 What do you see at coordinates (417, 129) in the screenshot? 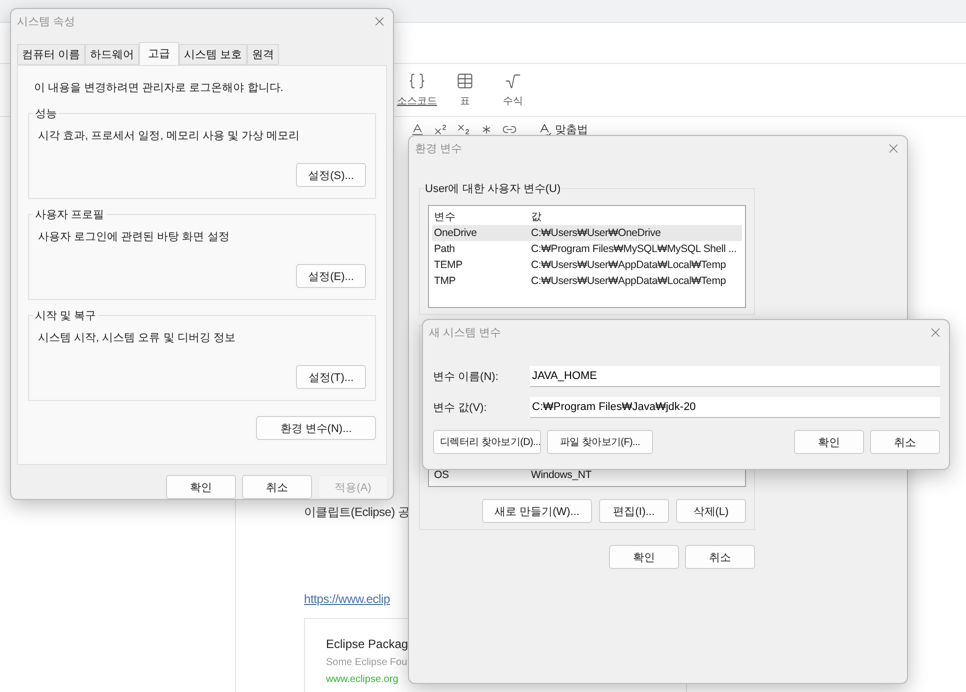
I see `text-style-icon` at bounding box center [417, 129].